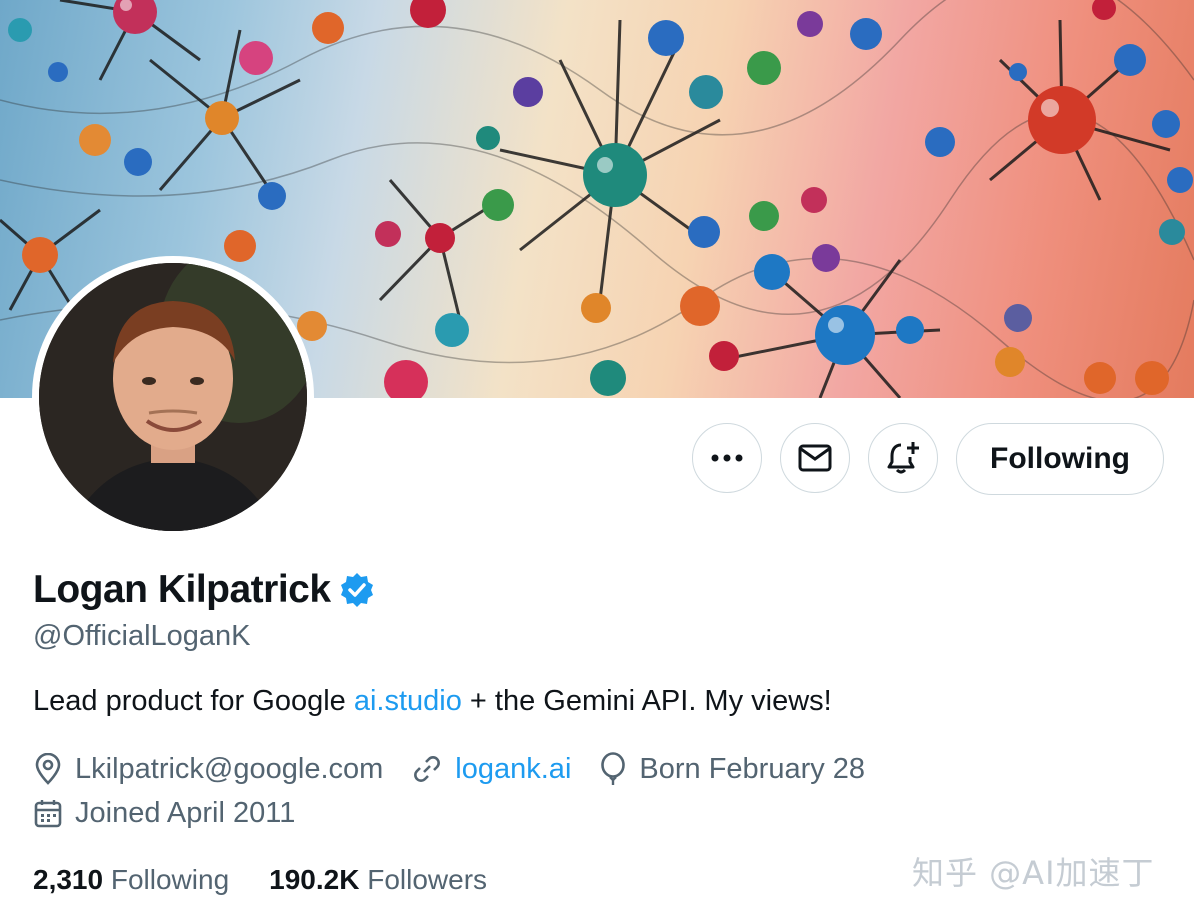 This screenshot has height=918, width=1194. I want to click on display-name: Logan Kilpatrick, so click(182, 589).